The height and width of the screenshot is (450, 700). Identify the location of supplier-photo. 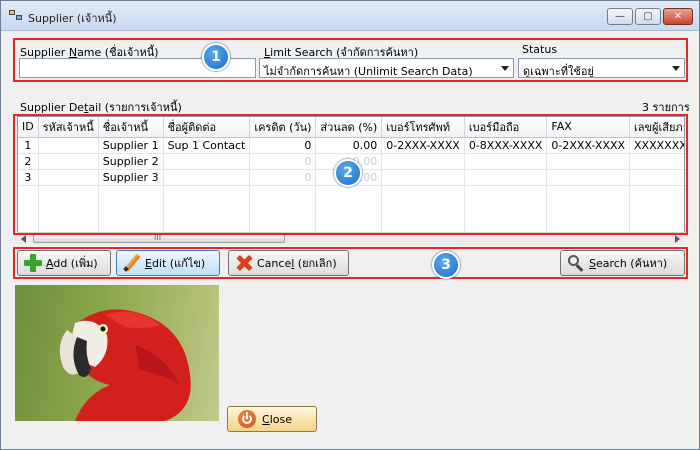
(117, 353).